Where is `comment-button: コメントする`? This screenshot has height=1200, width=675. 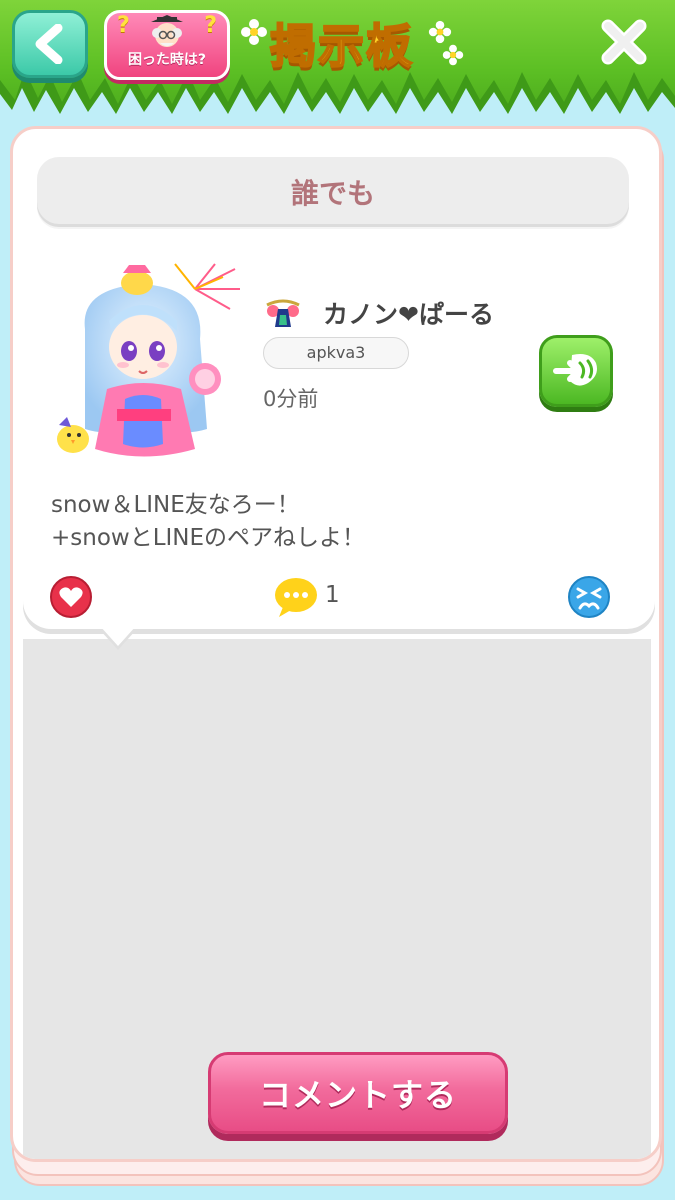 comment-button: コメントする is located at coordinates (358, 1093).